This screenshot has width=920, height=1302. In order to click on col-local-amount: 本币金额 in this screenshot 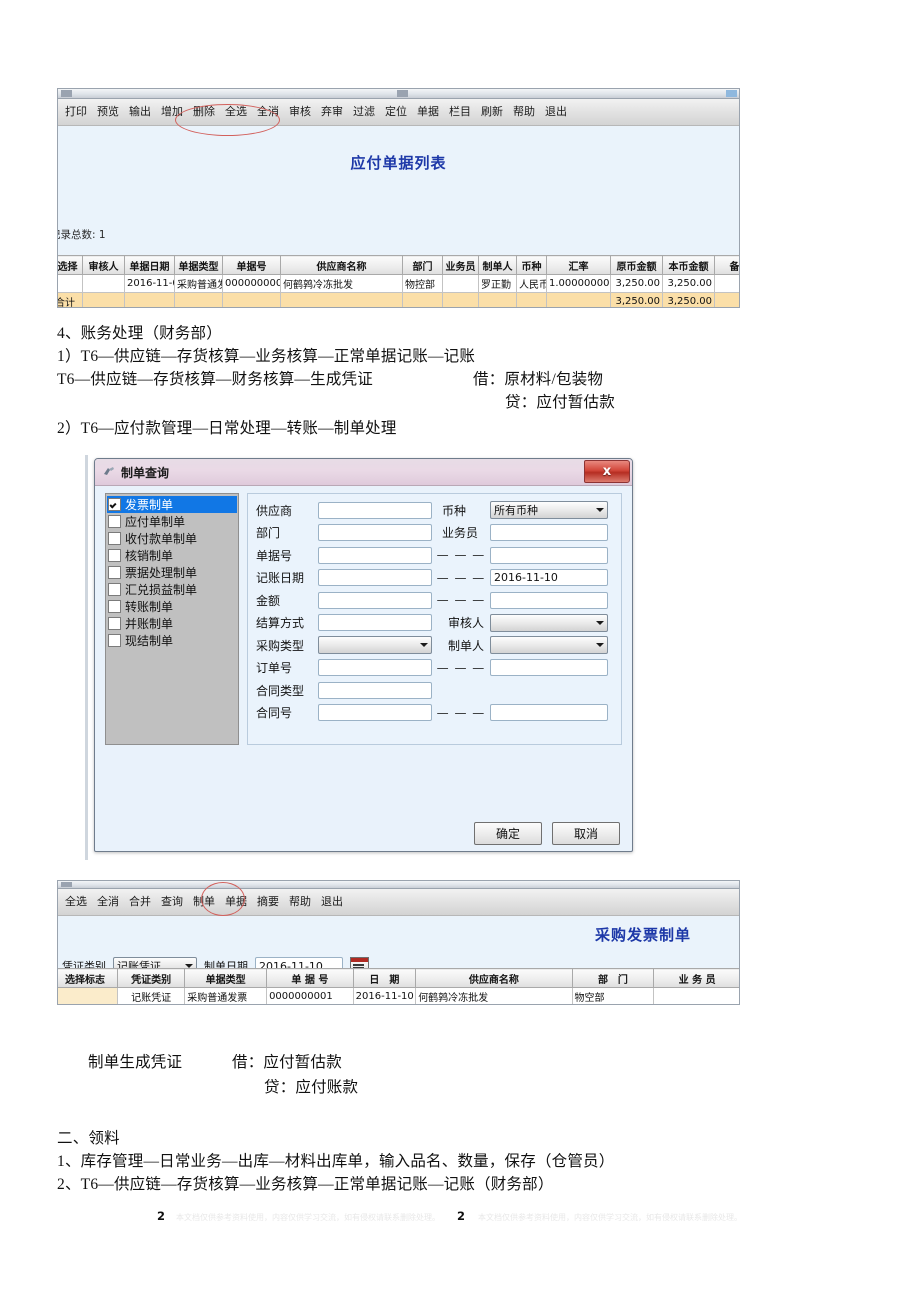, I will do `click(688, 265)`.